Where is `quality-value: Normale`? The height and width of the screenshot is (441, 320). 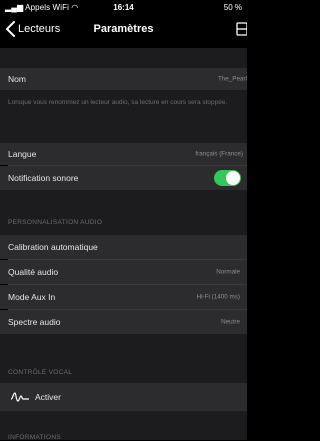 quality-value: Normale is located at coordinates (228, 272).